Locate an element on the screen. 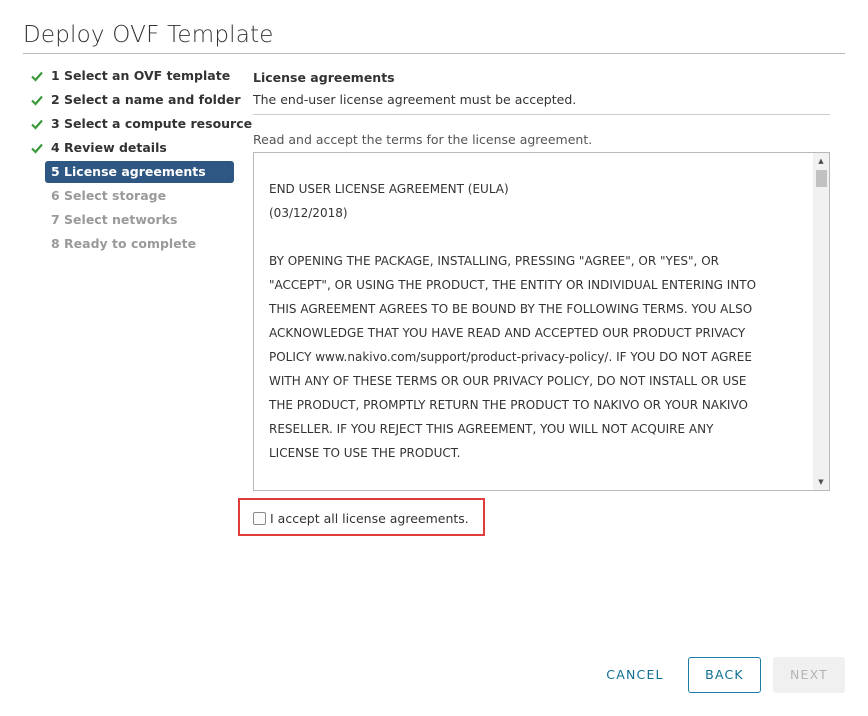 The image size is (868, 716). step-review-details: 4 Review details is located at coordinates (130, 148).